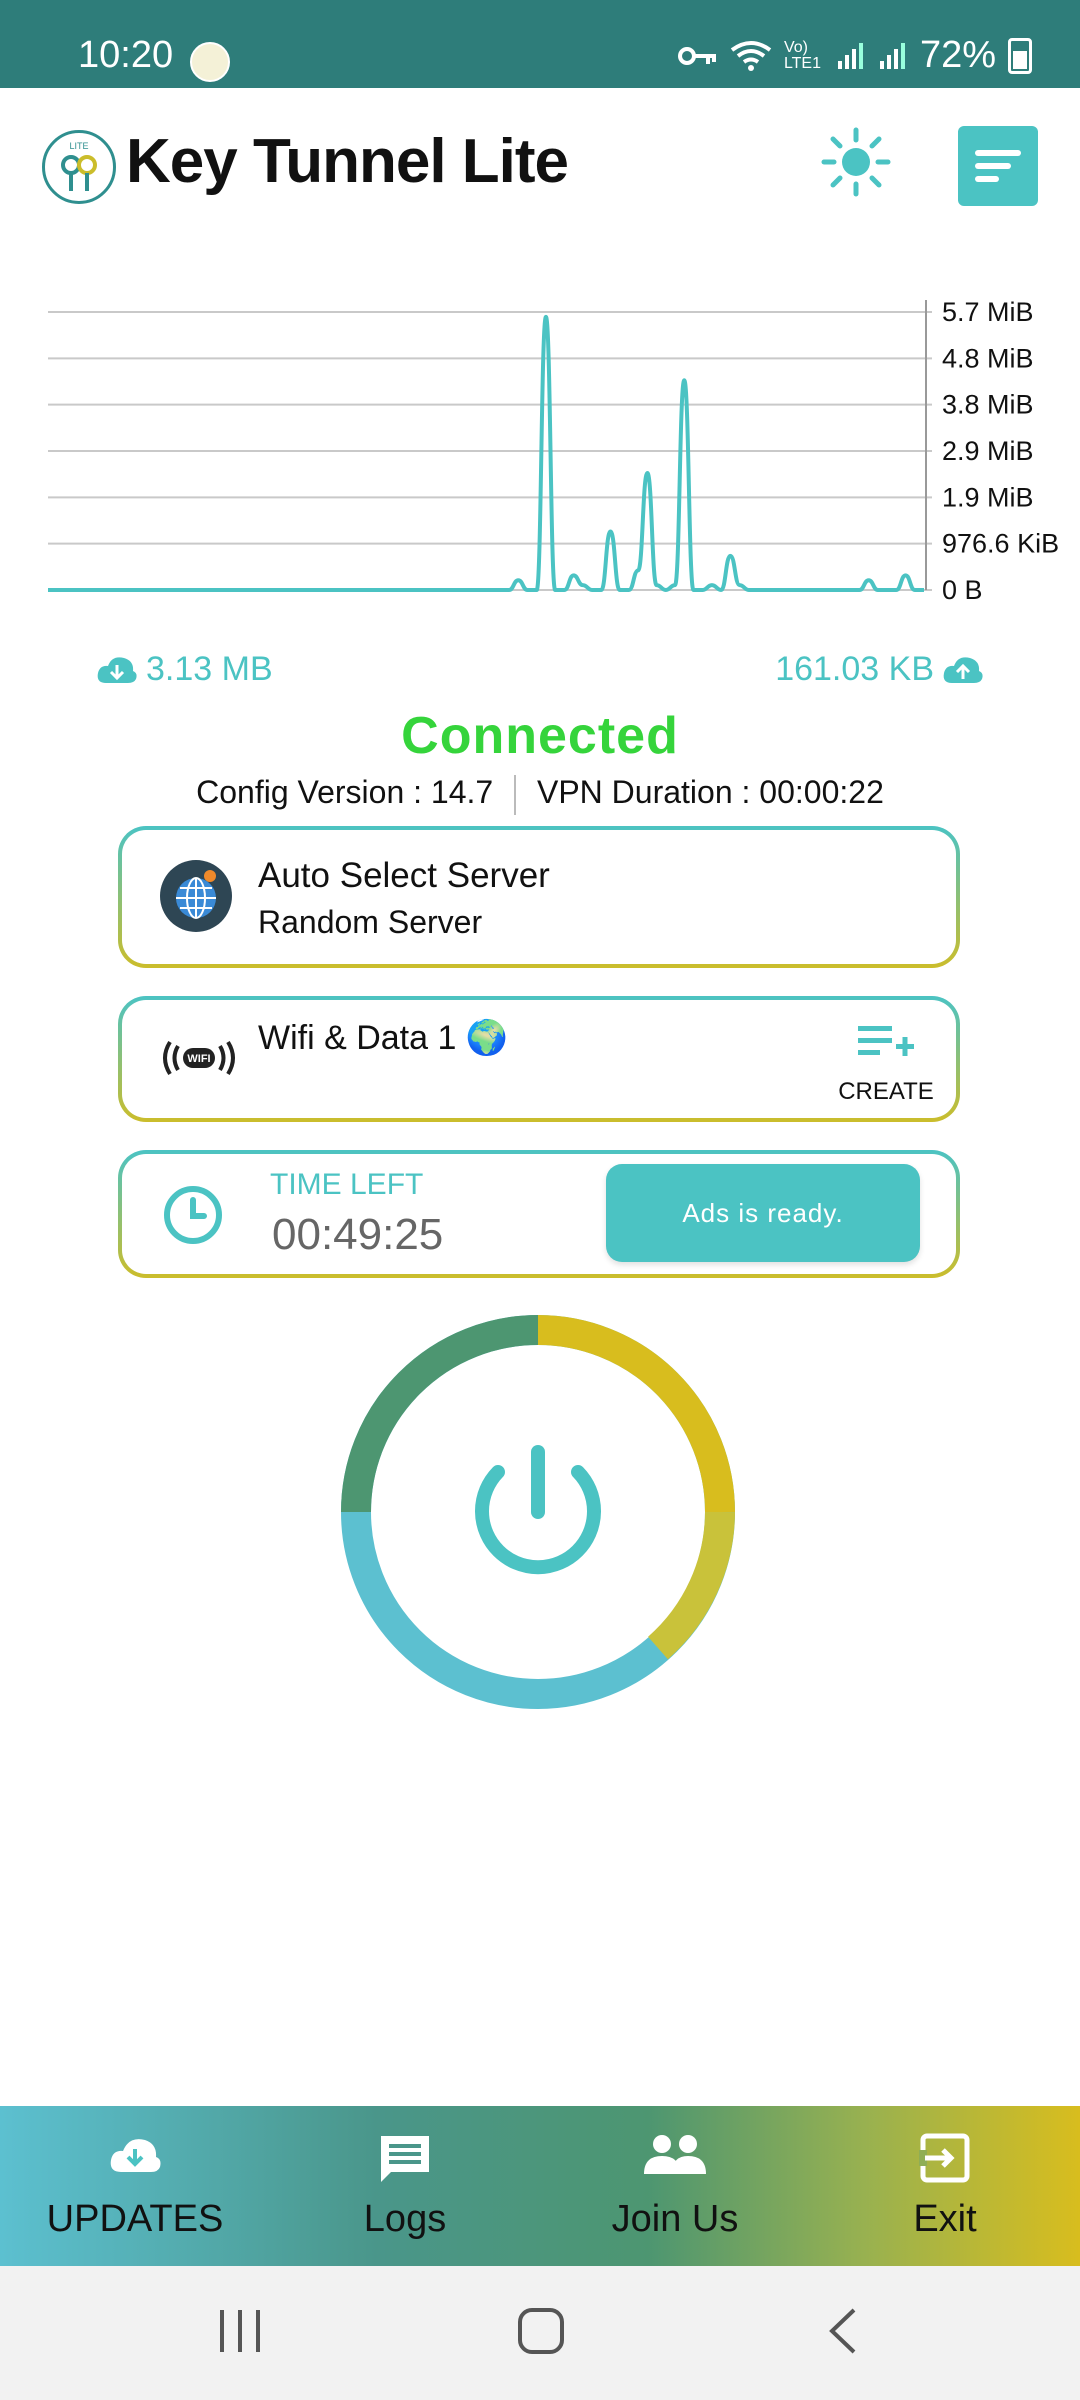  What do you see at coordinates (802, 55) in the screenshot?
I see `network-type-label: Vo) LTE1` at bounding box center [802, 55].